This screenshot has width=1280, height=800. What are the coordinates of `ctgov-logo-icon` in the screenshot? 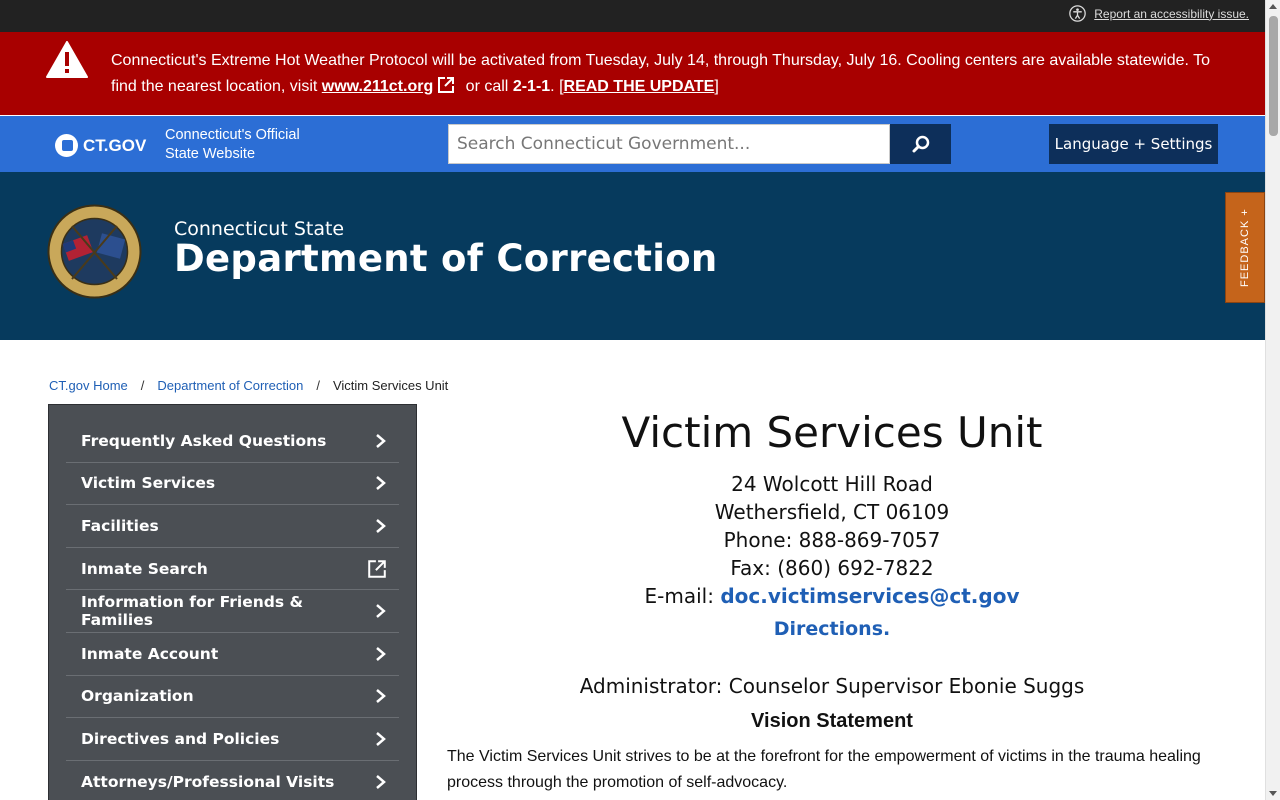 It's located at (66, 145).